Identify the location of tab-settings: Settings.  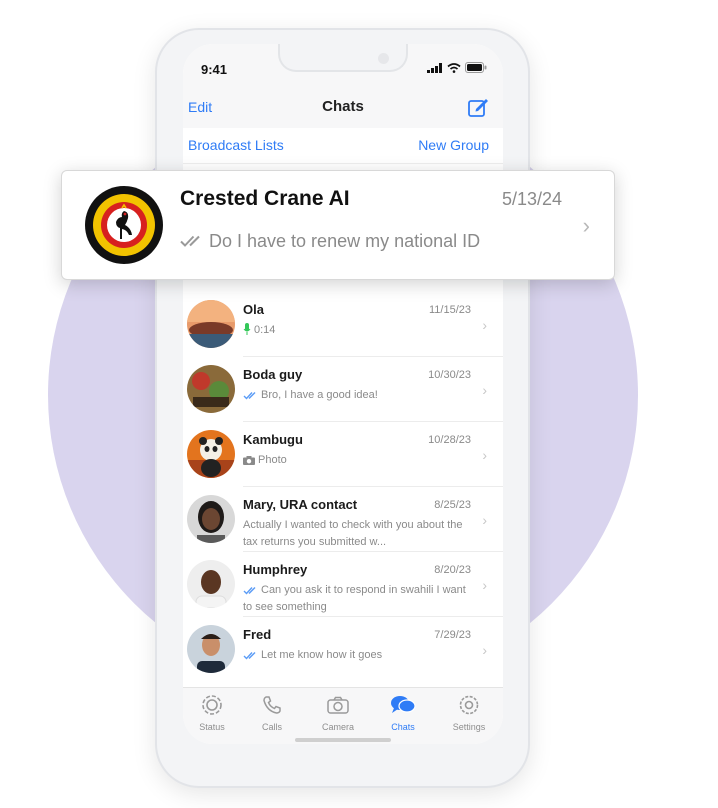
(469, 713).